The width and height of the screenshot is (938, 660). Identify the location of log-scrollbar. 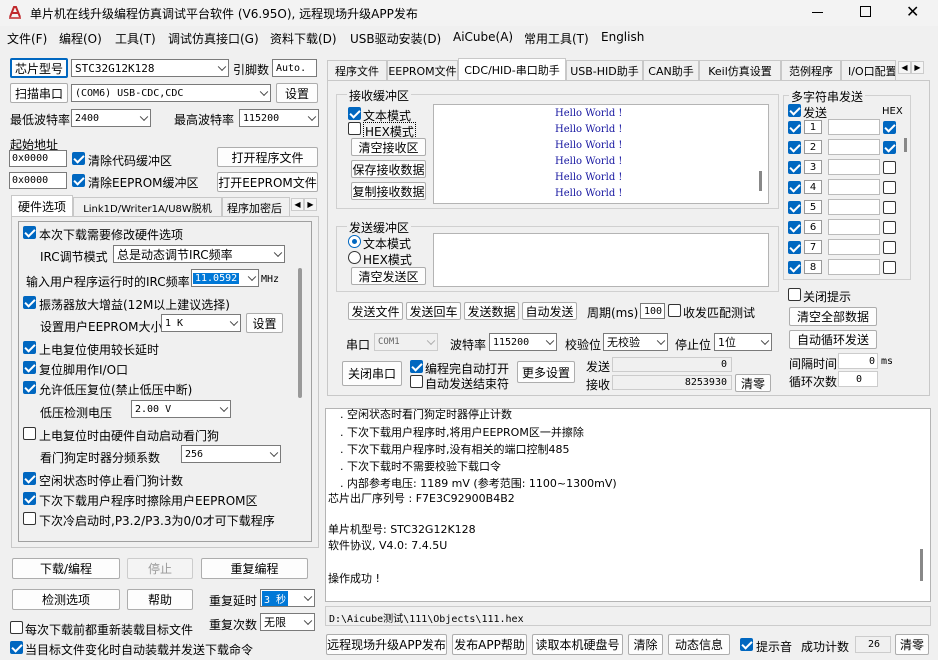
(921, 565).